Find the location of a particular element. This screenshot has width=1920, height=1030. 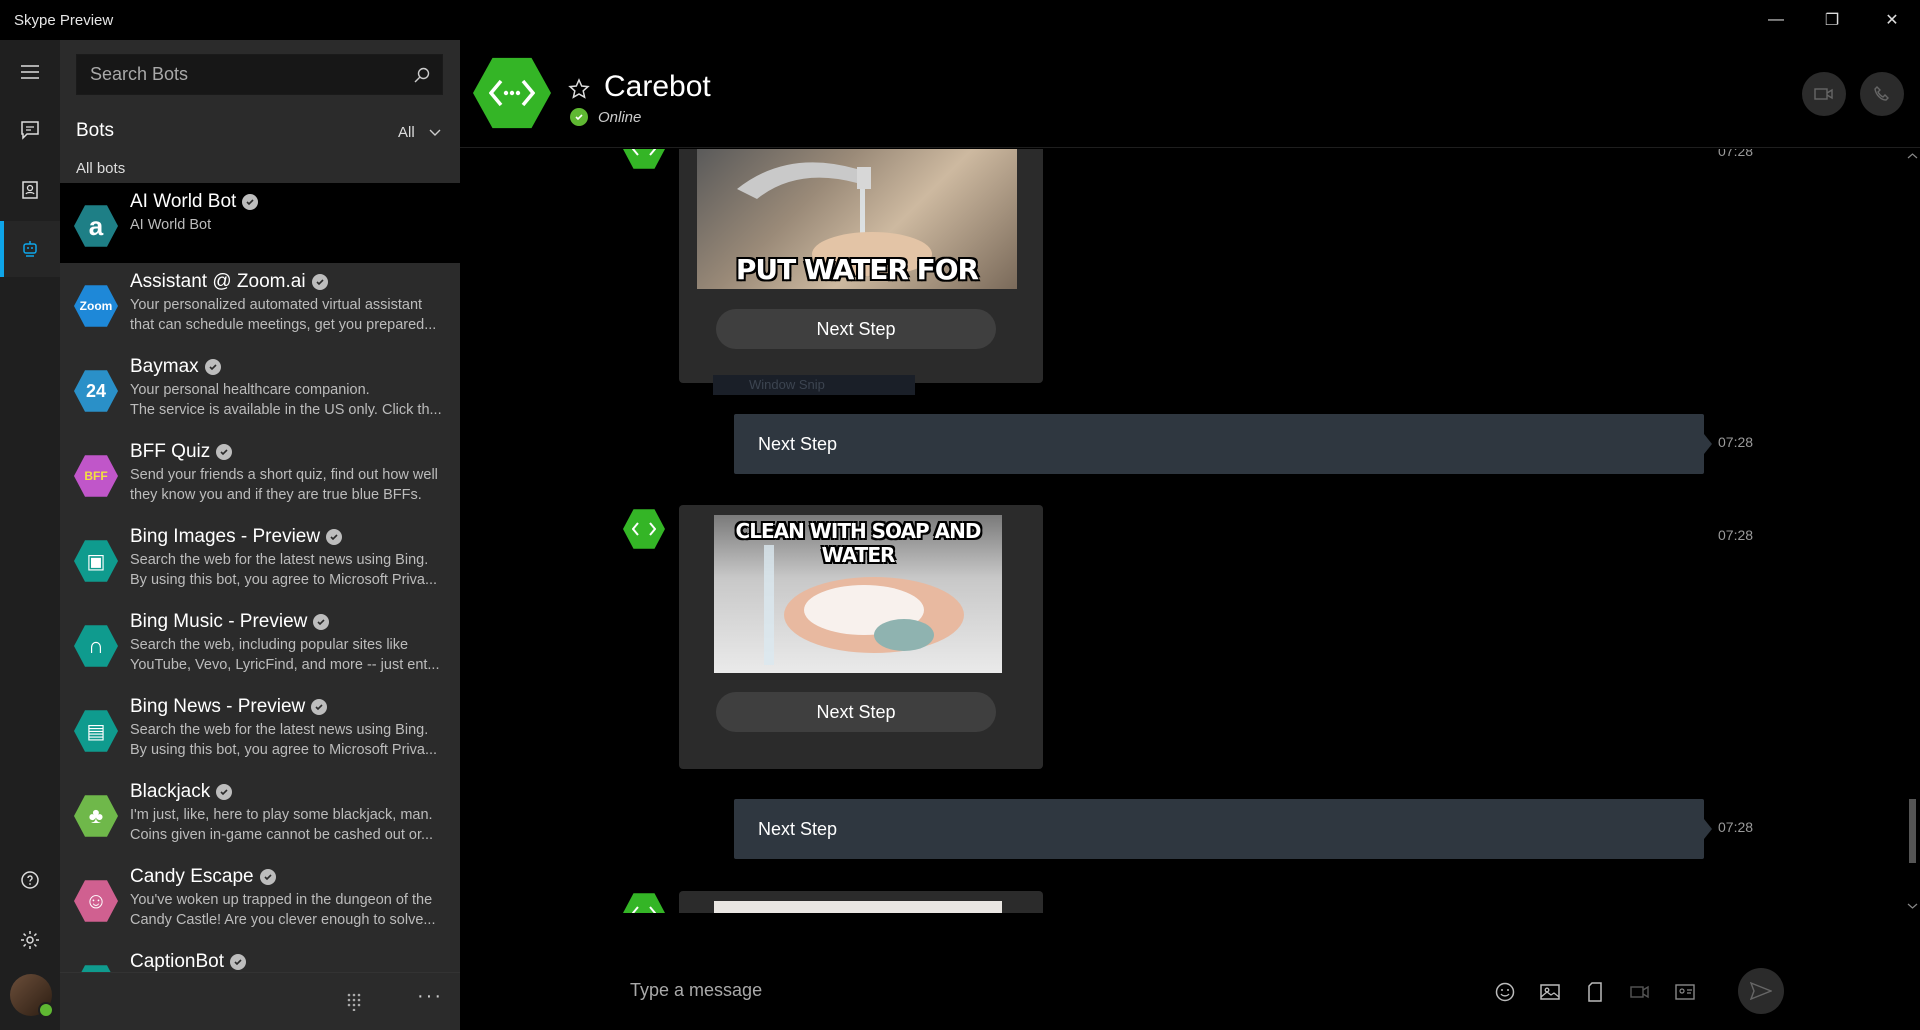

bot-name: Bing News - Preview is located at coordinates (229, 707).